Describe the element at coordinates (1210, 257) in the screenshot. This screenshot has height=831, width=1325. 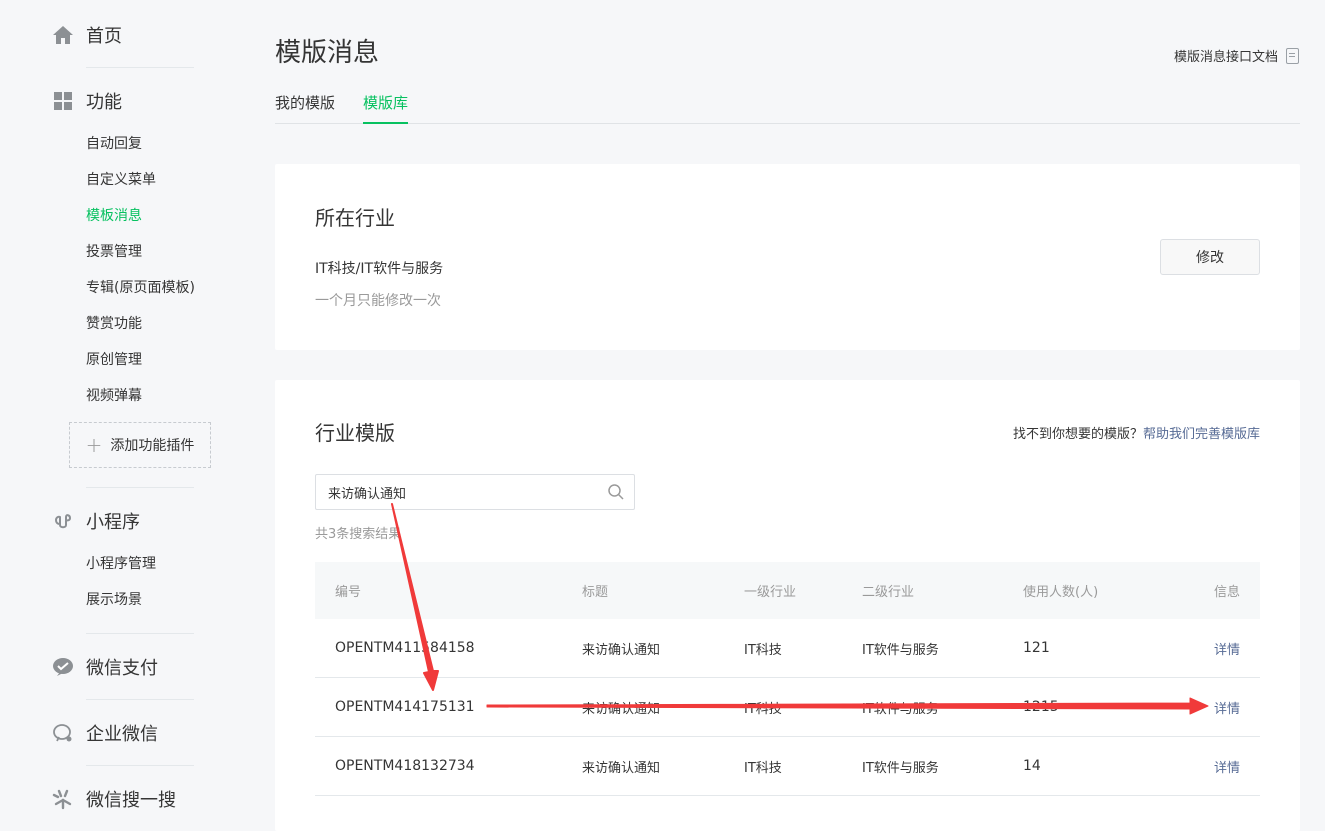
I see `modify-button: 修改` at that location.